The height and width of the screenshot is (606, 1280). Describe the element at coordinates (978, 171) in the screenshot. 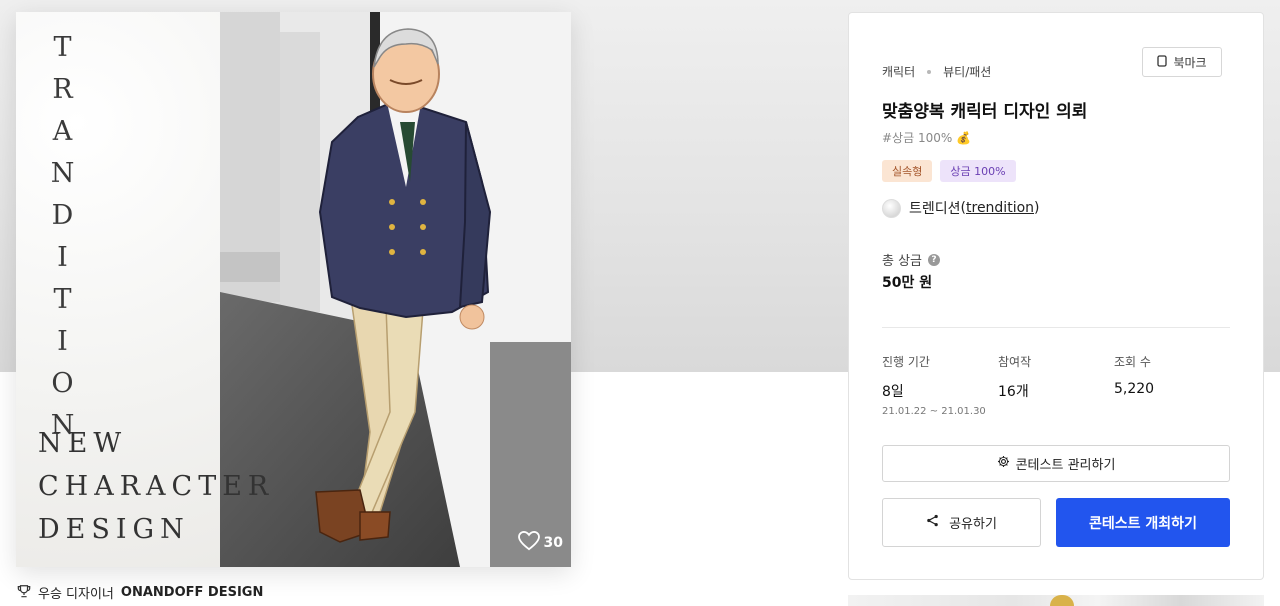

I see `tag-prize: 상금 100%` at that location.